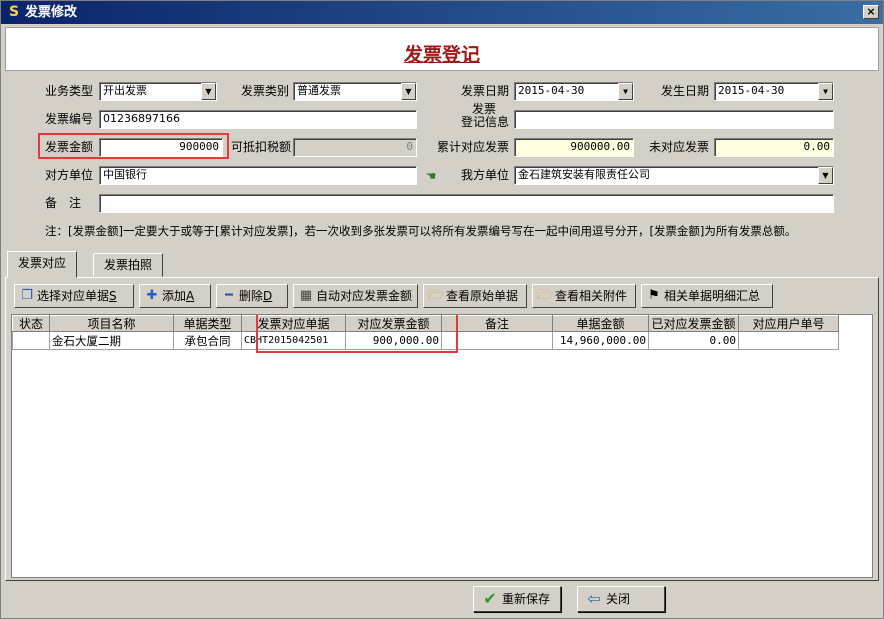 The width and height of the screenshot is (884, 619). Describe the element at coordinates (14, 12) in the screenshot. I see `app-logo-icon: S` at that location.